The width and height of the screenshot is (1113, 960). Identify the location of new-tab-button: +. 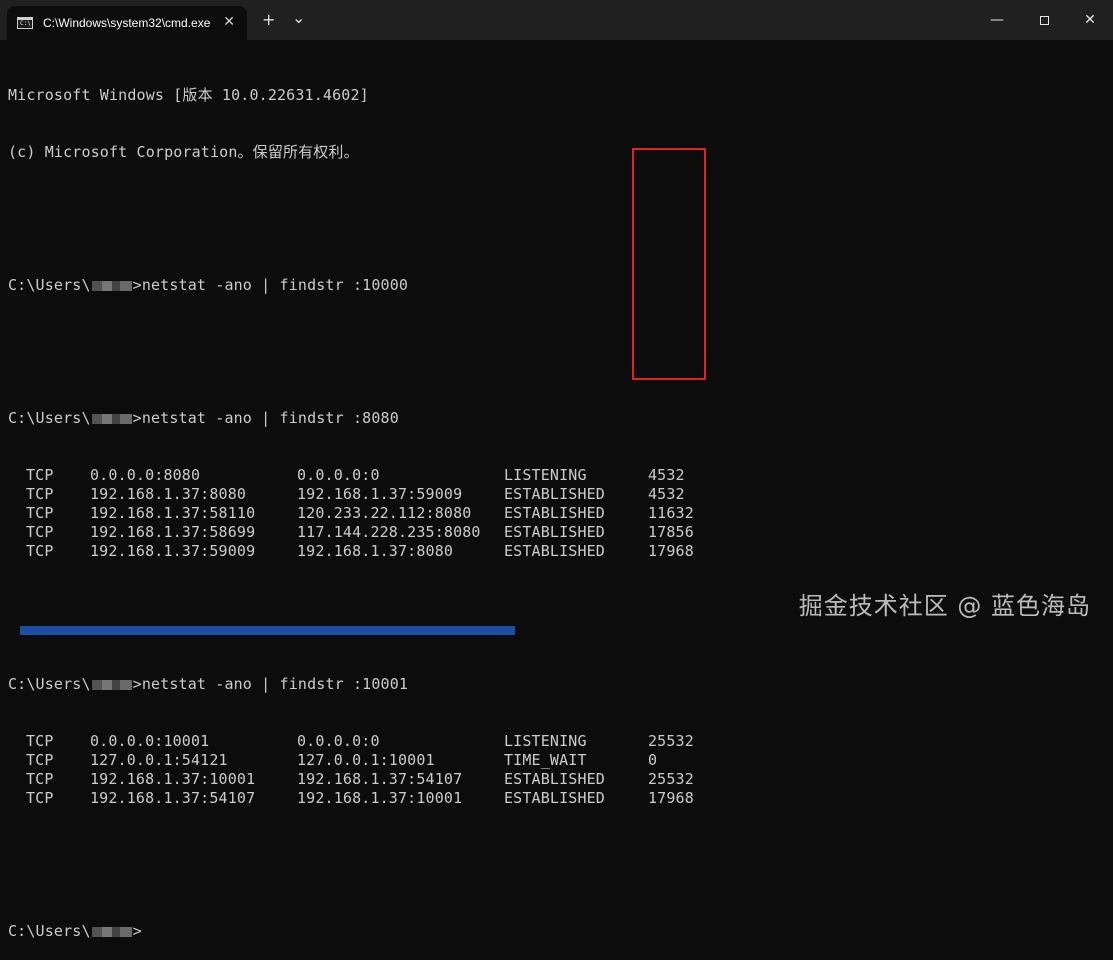
(268, 20).